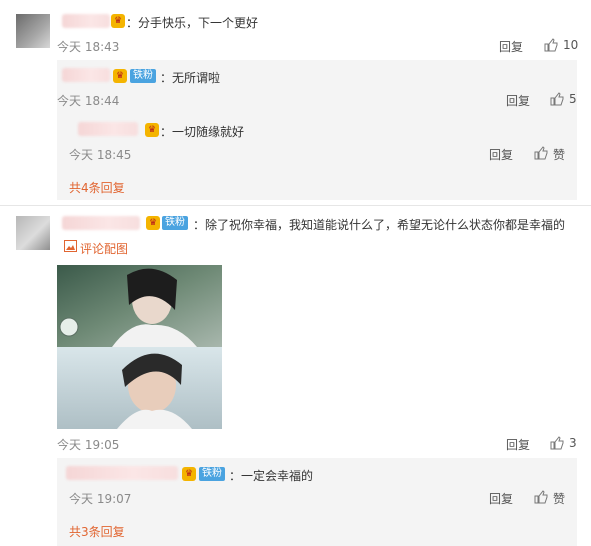  Describe the element at coordinates (104, 248) in the screenshot. I see `comment-image-link: 评论配图` at that location.